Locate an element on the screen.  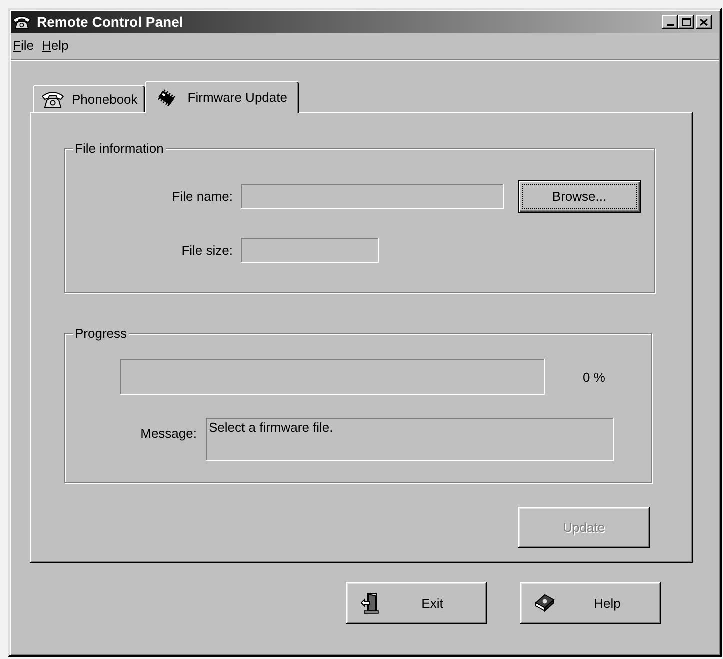
tab: Firmware Update is located at coordinates (222, 97).